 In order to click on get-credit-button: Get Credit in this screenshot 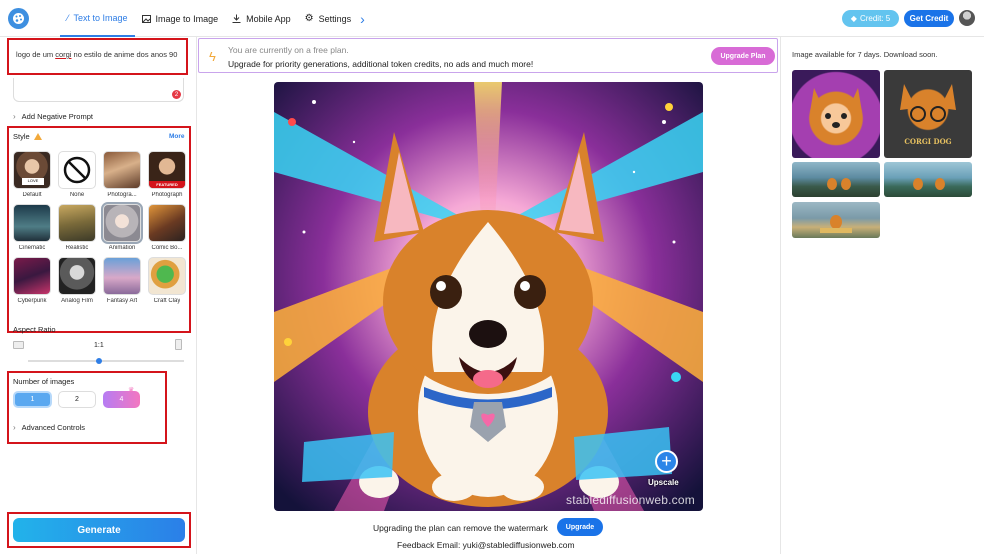, I will do `click(929, 18)`.